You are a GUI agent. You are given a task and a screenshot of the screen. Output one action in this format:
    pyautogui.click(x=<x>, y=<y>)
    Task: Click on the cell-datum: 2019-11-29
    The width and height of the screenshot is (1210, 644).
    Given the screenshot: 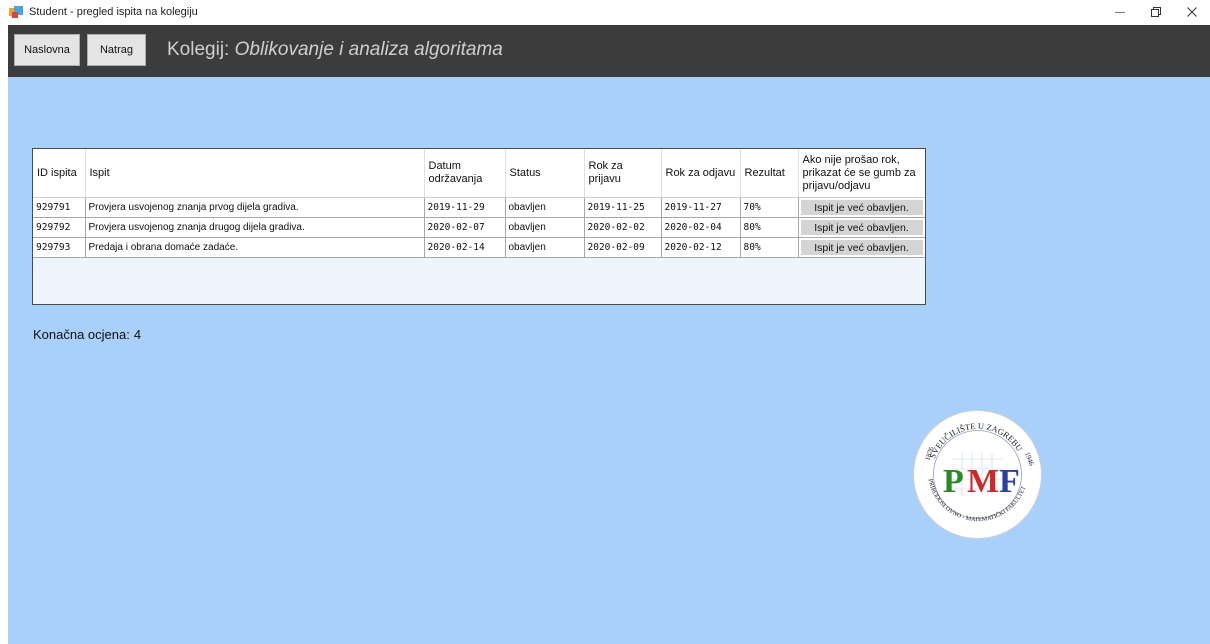 What is the action you would take?
    pyautogui.click(x=465, y=207)
    